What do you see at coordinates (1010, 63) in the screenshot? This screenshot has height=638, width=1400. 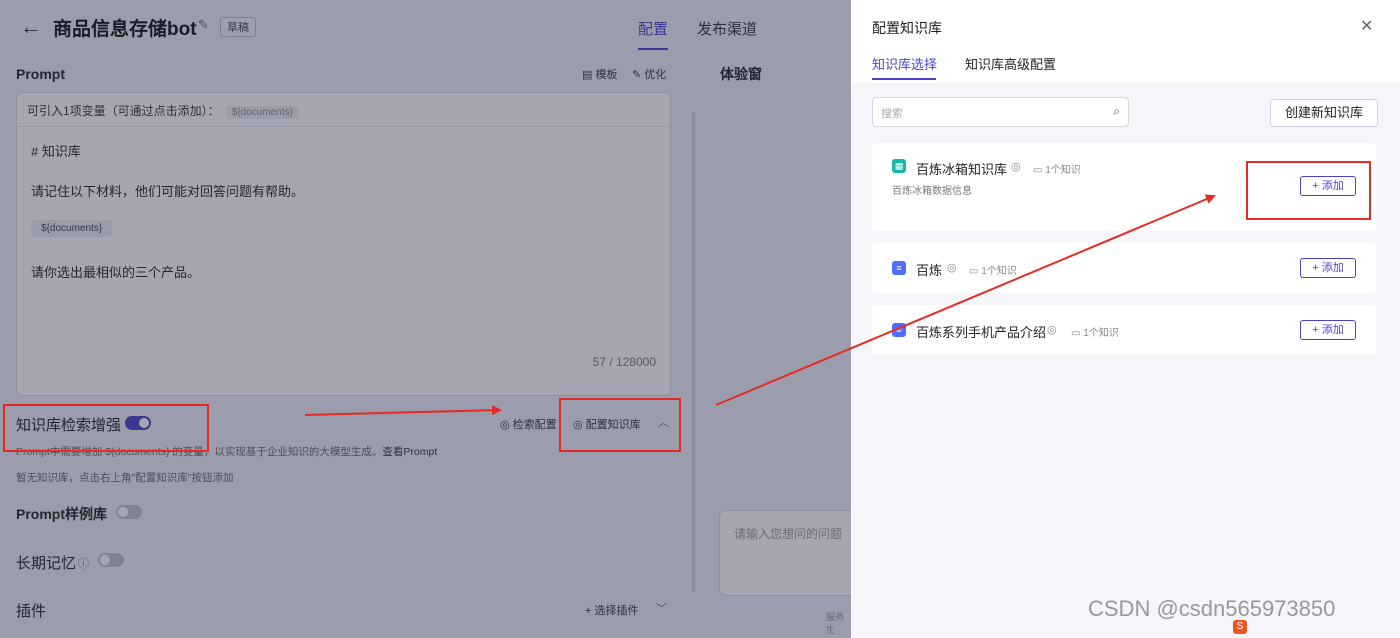 I see `tab-kb-advanced: 知识库高级配置` at bounding box center [1010, 63].